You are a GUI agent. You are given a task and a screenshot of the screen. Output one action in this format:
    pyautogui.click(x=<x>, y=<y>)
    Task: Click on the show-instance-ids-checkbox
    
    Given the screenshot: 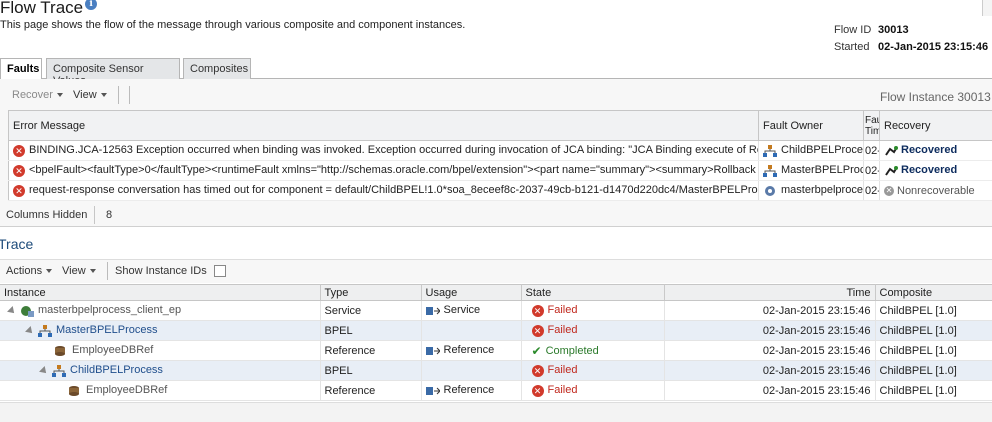 What is the action you would take?
    pyautogui.click(x=220, y=271)
    